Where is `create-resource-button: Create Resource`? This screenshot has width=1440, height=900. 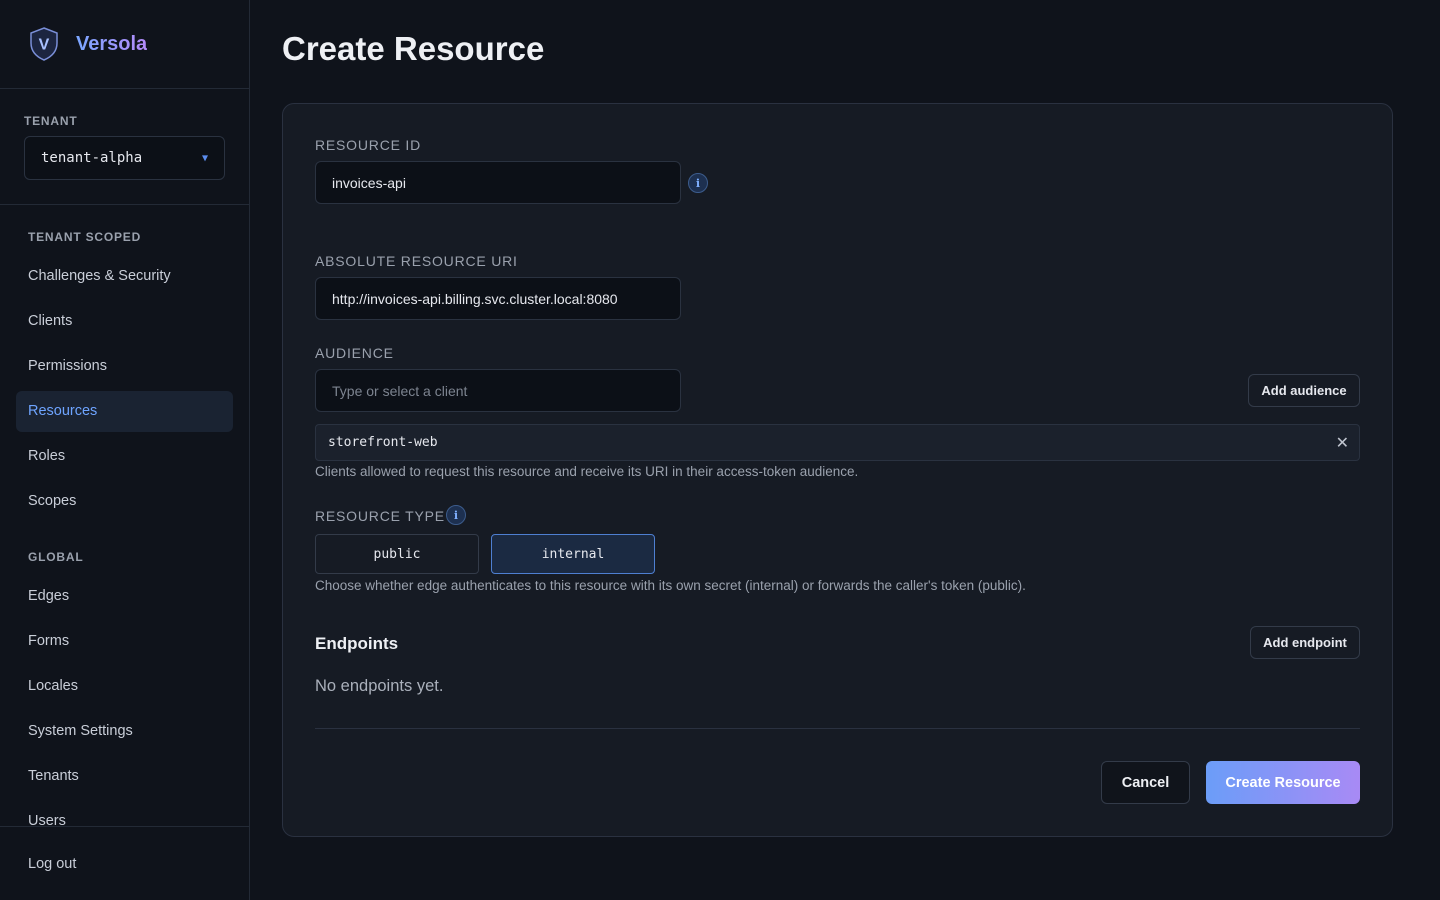 create-resource-button: Create Resource is located at coordinates (1283, 782).